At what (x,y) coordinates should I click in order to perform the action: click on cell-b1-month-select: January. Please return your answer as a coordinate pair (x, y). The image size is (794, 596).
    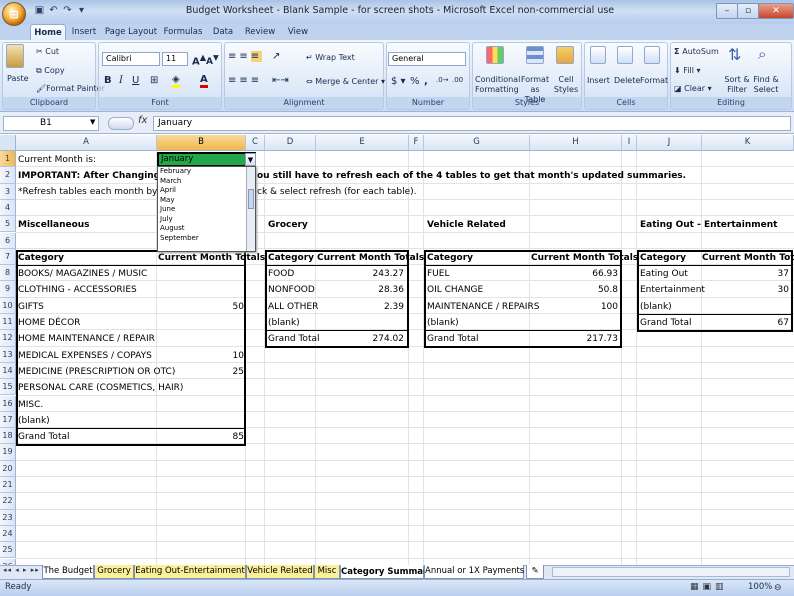
    Looking at the image, I should click on (206, 159).